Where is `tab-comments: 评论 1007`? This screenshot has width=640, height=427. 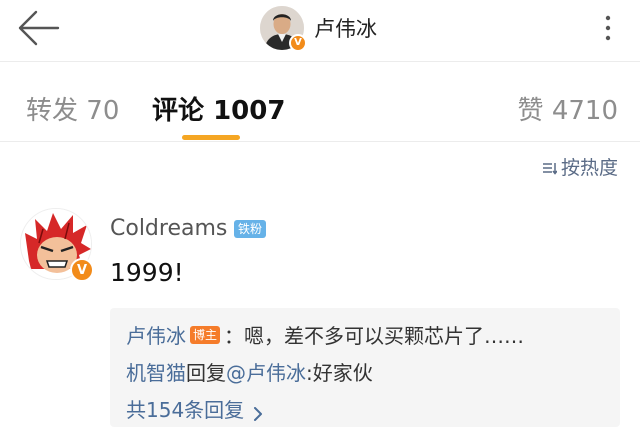 tab-comments: 评论 1007 is located at coordinates (218, 108).